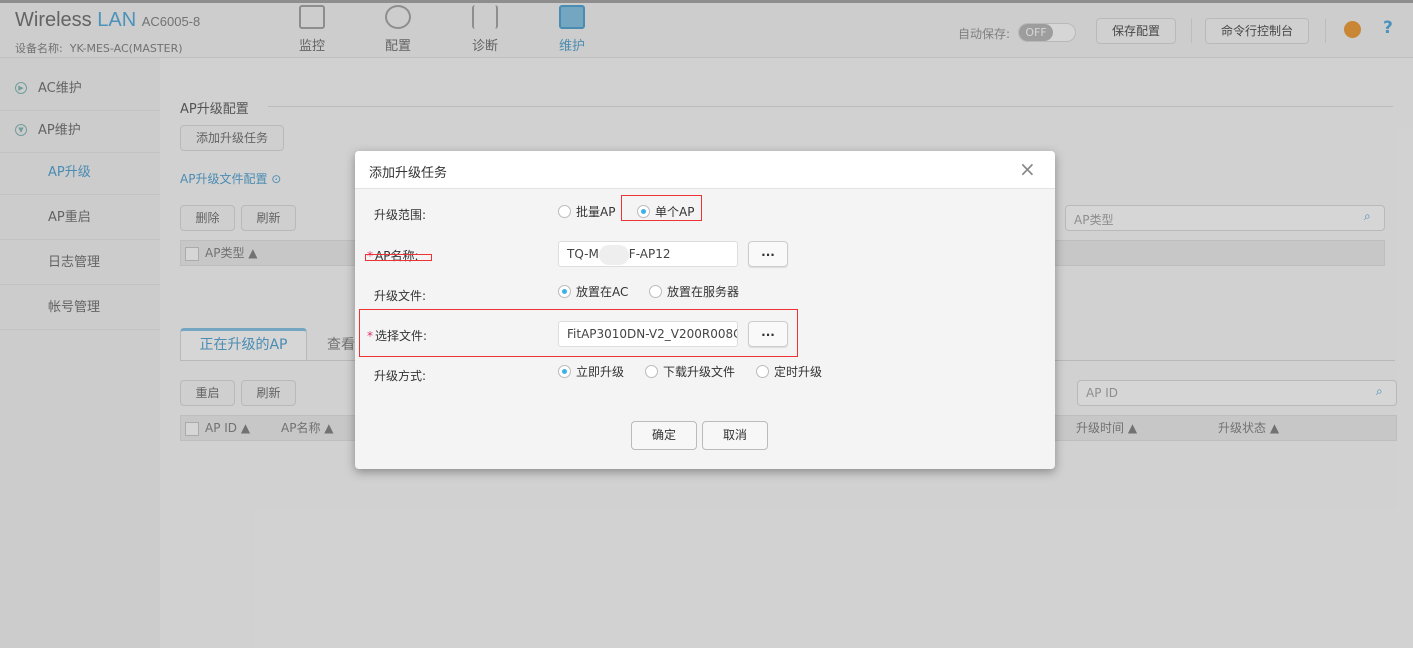 This screenshot has height=648, width=1413. Describe the element at coordinates (397, 256) in the screenshot. I see `label-text: AP名称:` at that location.